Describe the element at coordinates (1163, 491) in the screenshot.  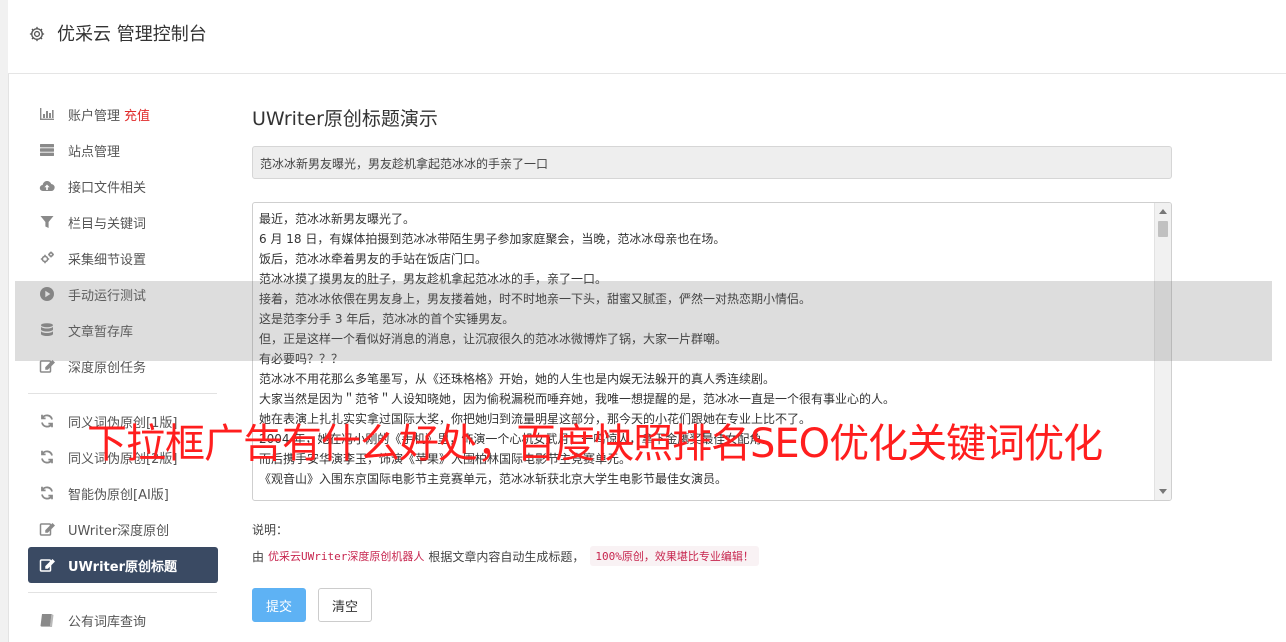
I see `scroll-down-icon` at that location.